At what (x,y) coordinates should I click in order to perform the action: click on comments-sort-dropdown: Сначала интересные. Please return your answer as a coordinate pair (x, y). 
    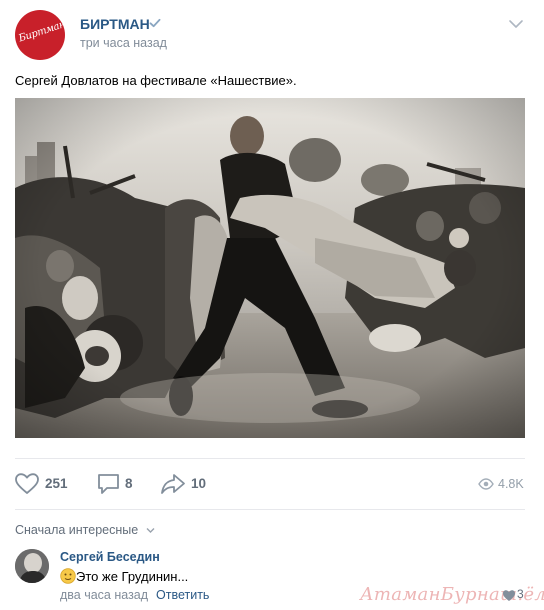
    Looking at the image, I should click on (85, 530).